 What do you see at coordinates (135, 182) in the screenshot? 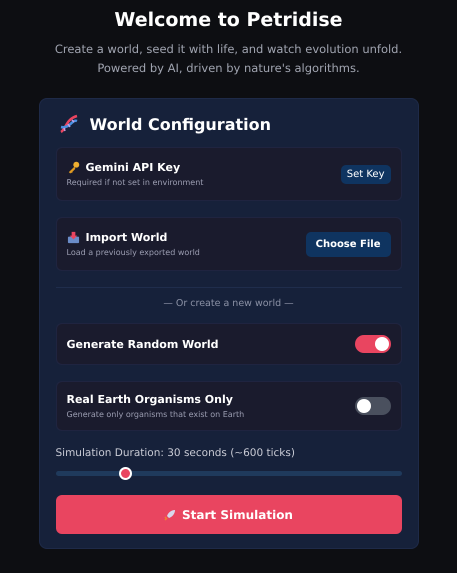
I see `option-hint: Required if not set in environment` at bounding box center [135, 182].